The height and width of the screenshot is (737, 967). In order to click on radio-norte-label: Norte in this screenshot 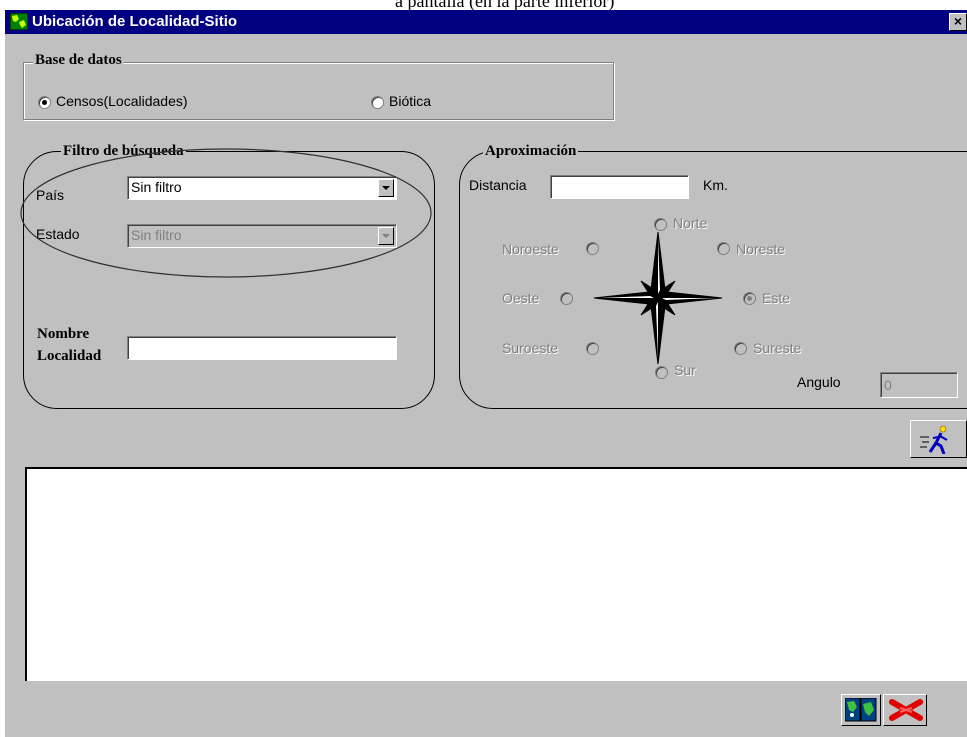, I will do `click(690, 223)`.